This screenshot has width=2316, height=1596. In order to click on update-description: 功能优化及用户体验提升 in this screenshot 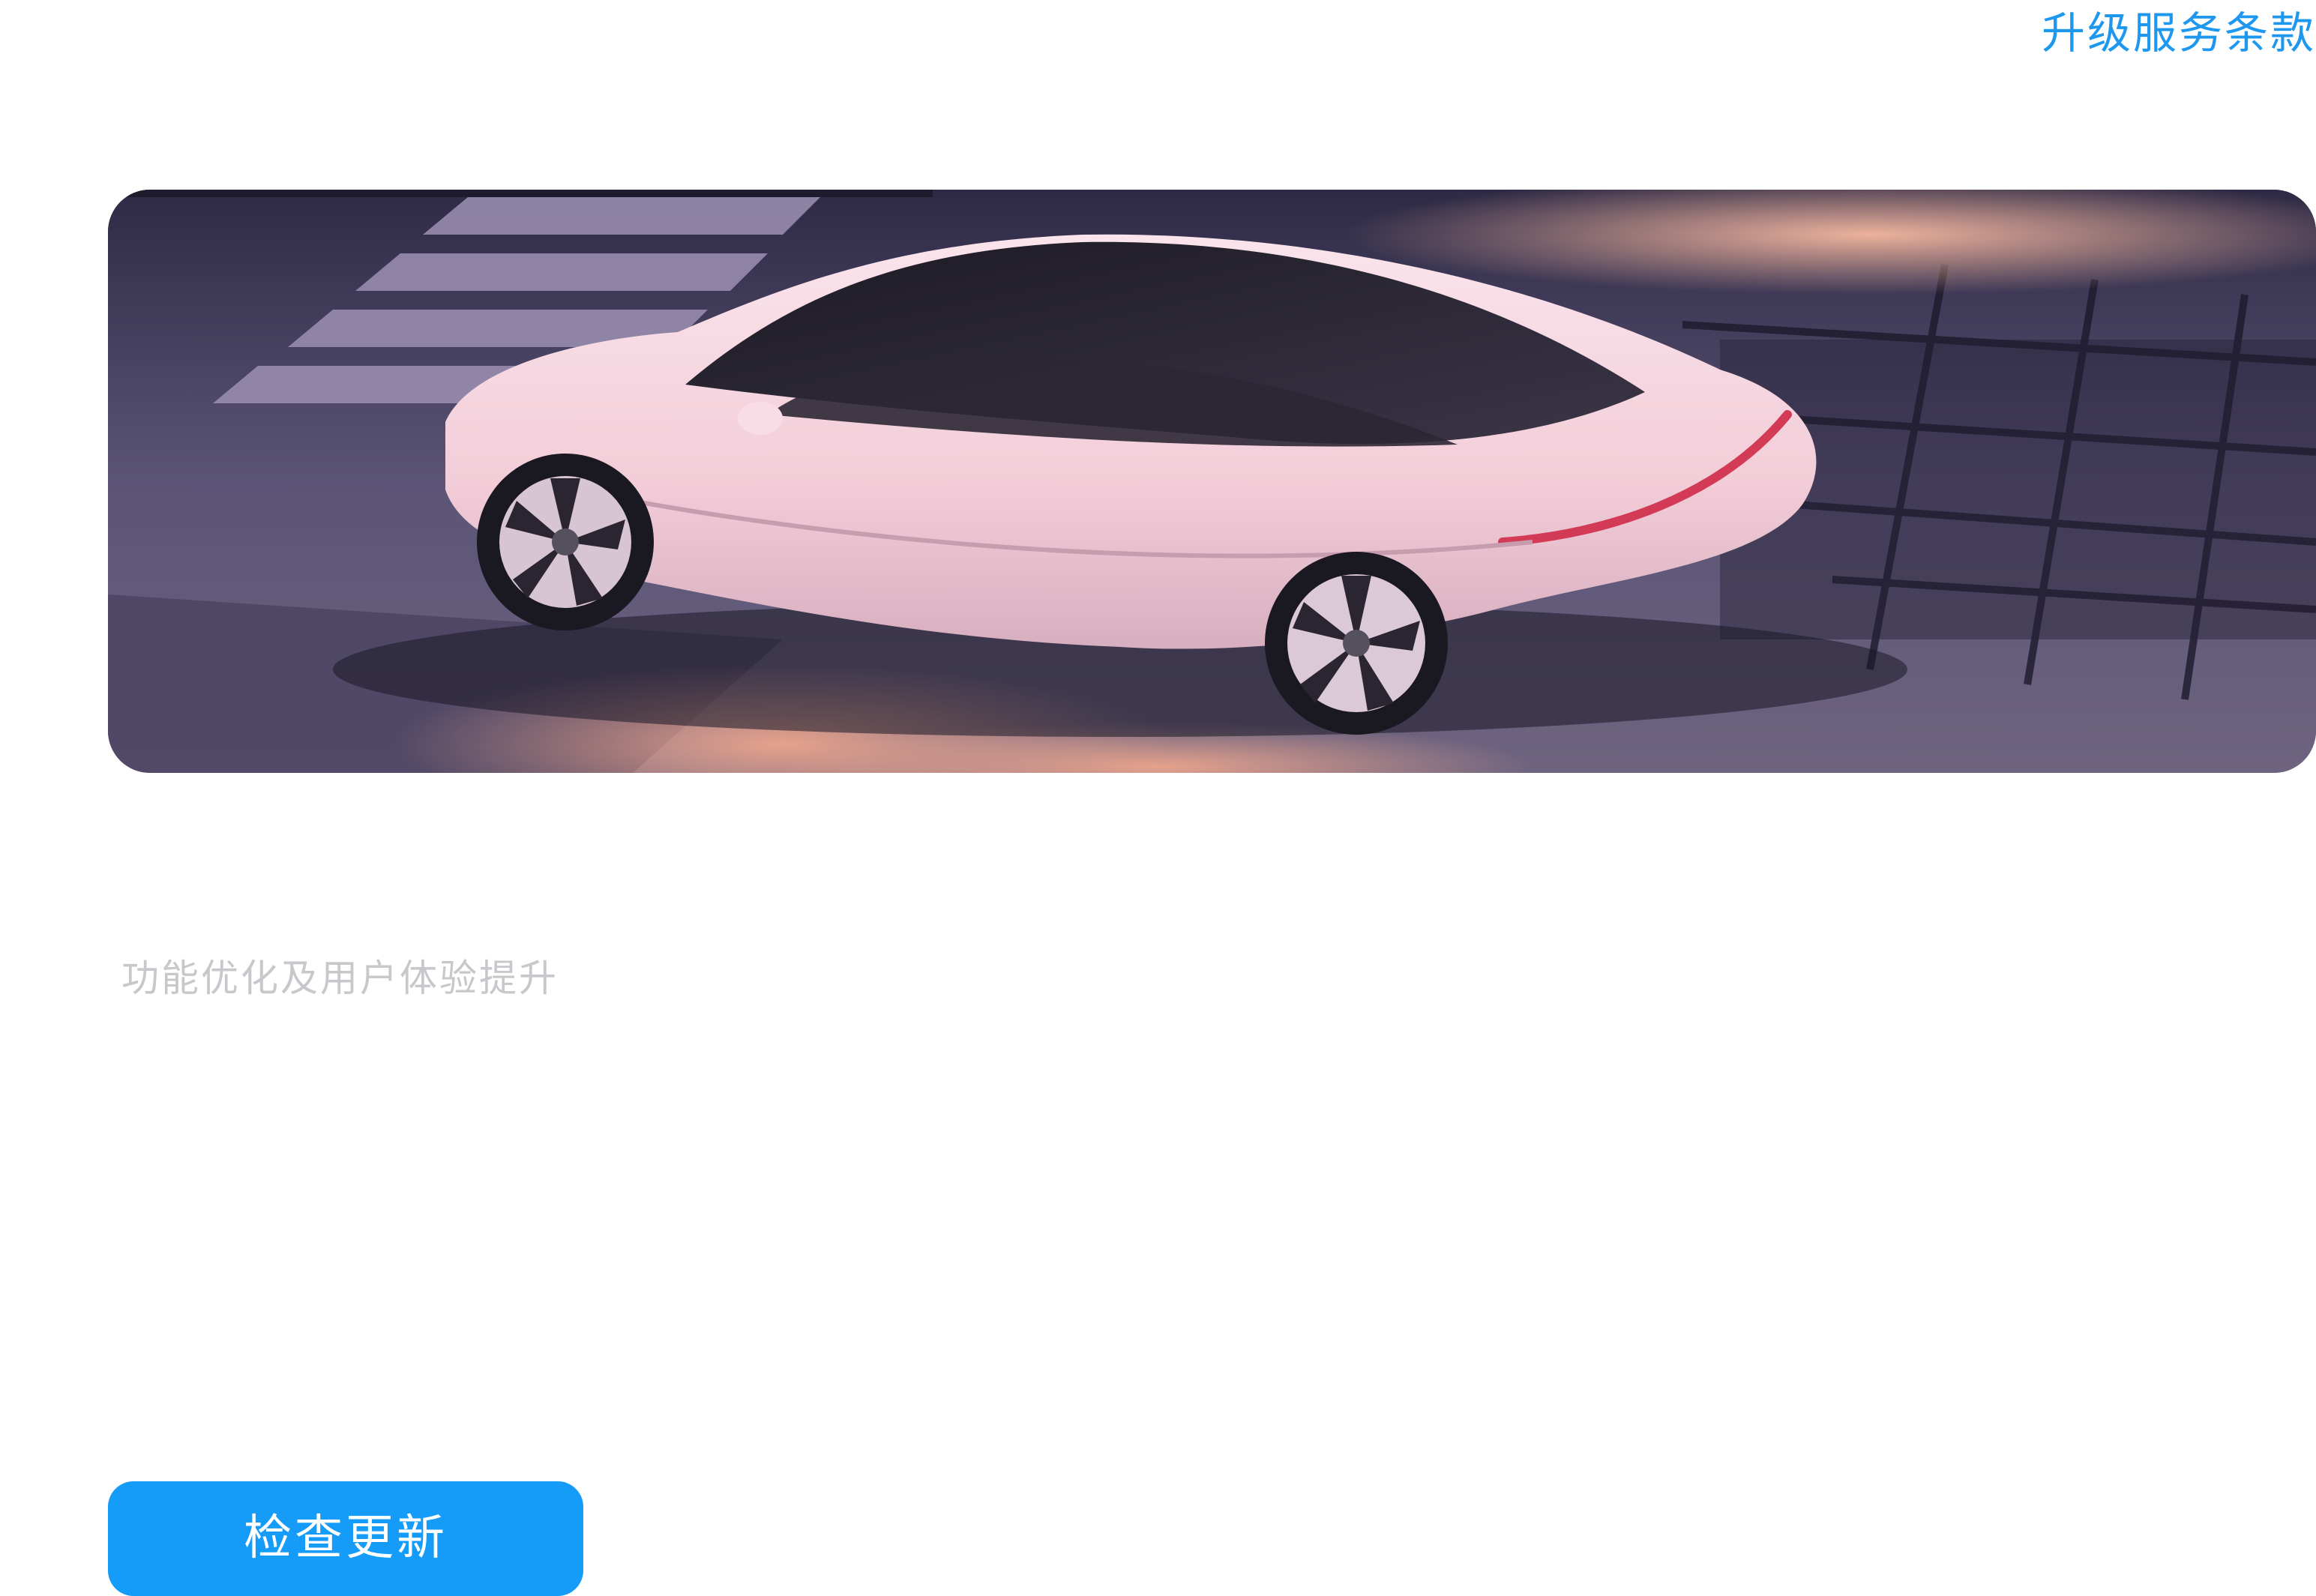, I will do `click(340, 978)`.